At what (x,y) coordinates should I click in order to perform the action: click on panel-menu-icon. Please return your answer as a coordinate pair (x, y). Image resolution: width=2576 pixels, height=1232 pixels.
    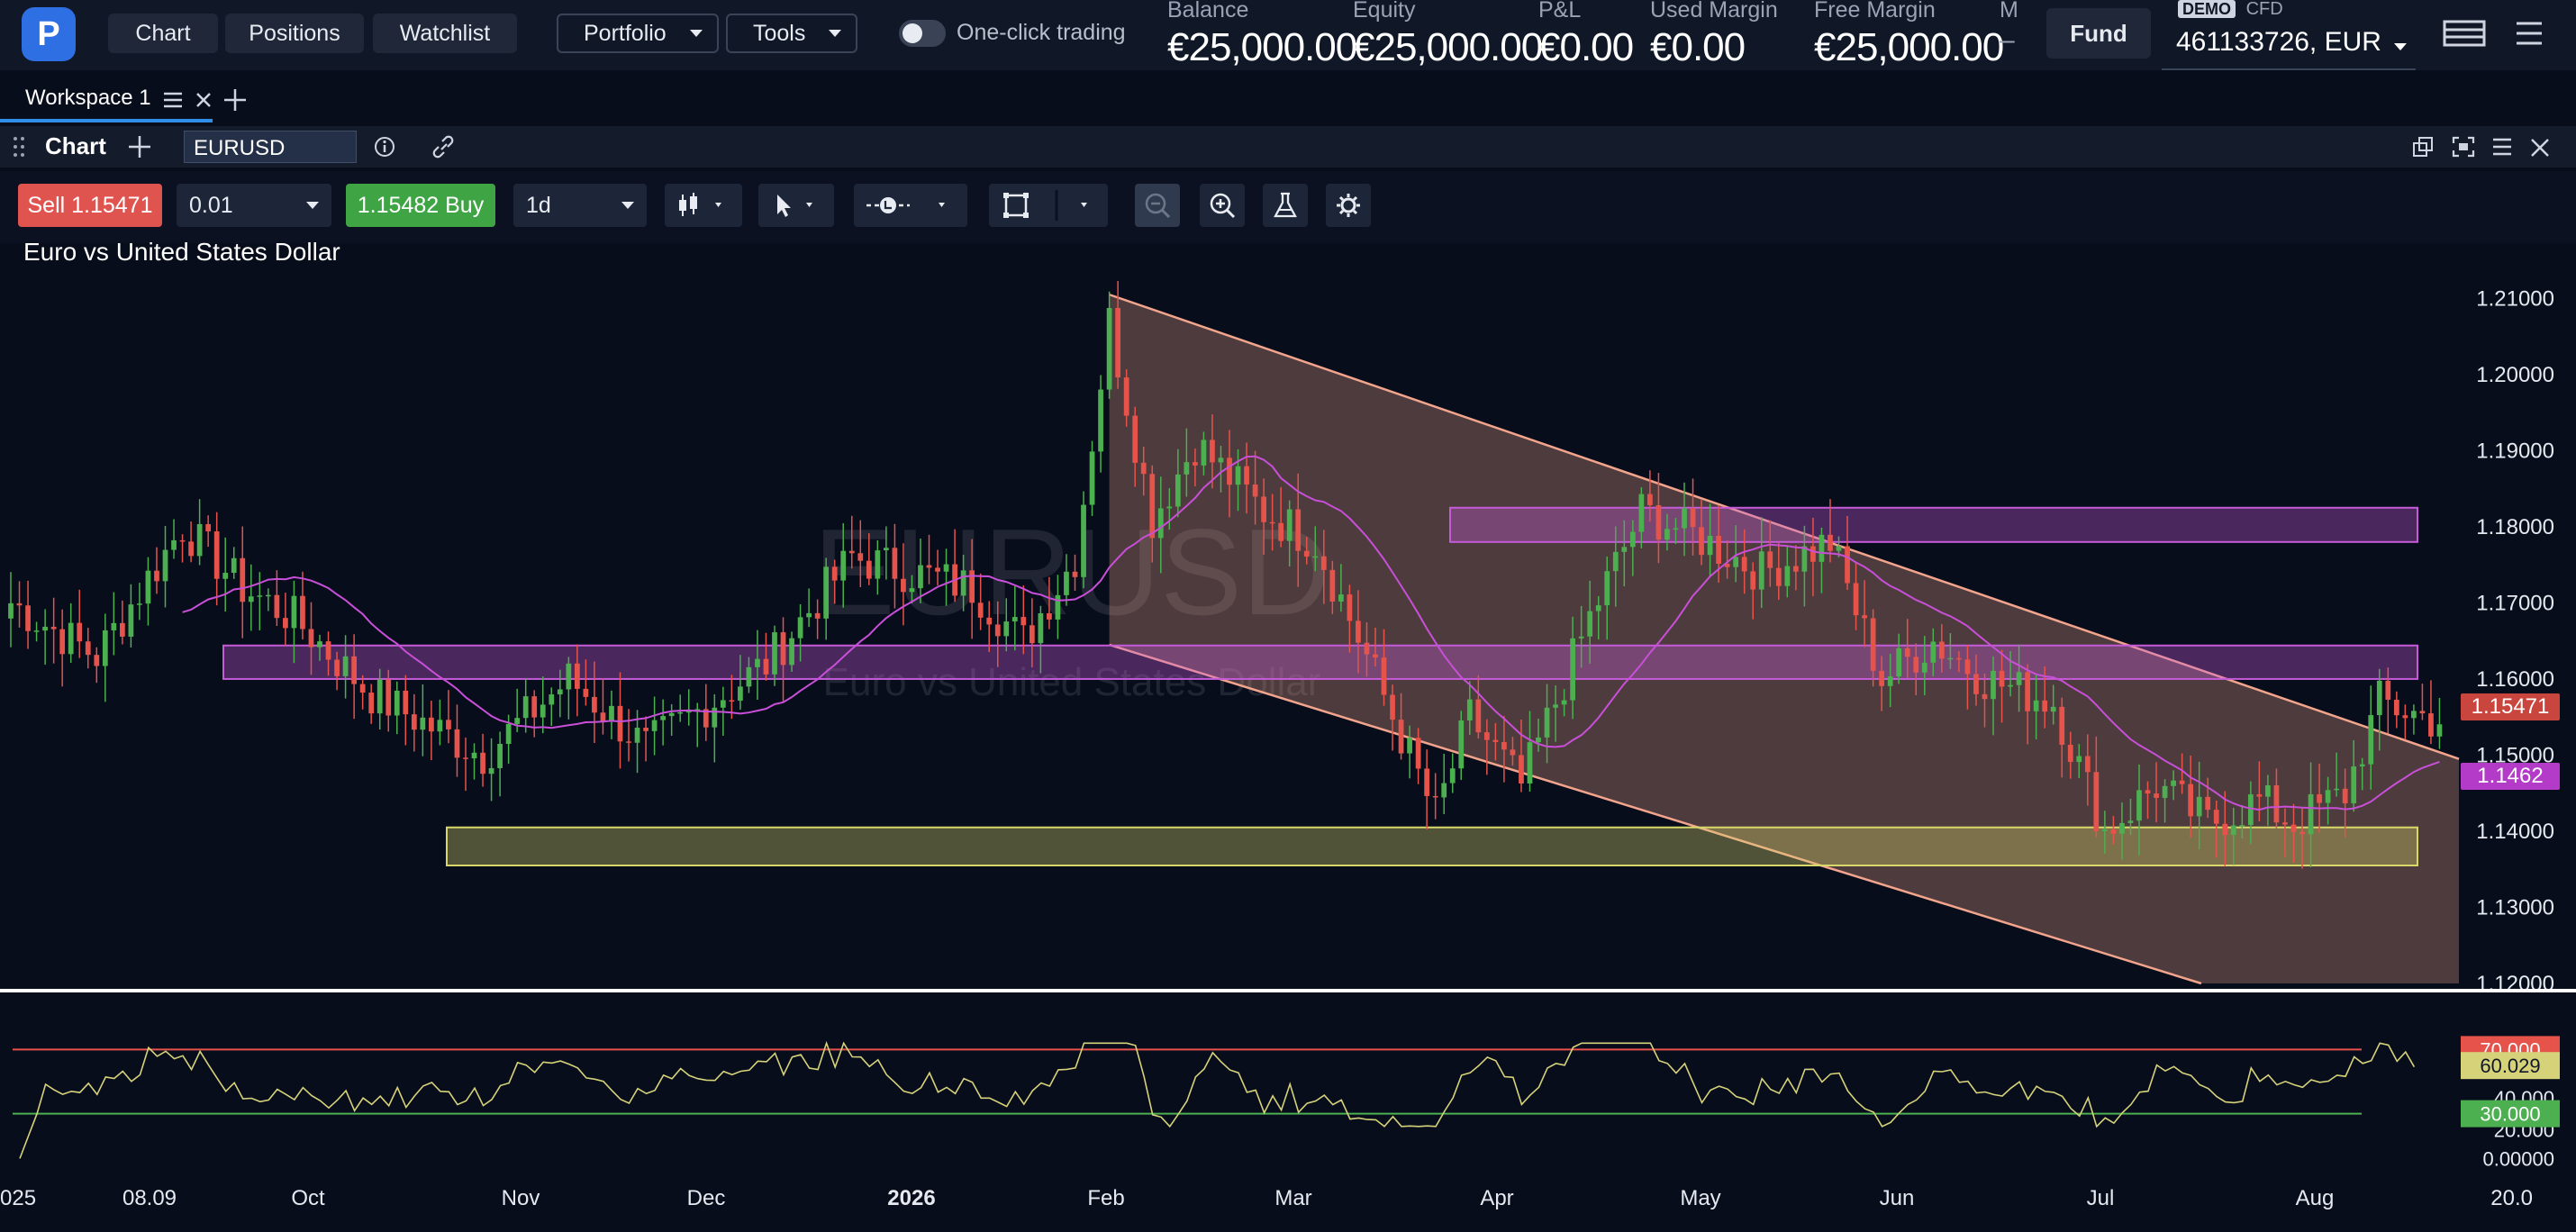
    Looking at the image, I should click on (2502, 147).